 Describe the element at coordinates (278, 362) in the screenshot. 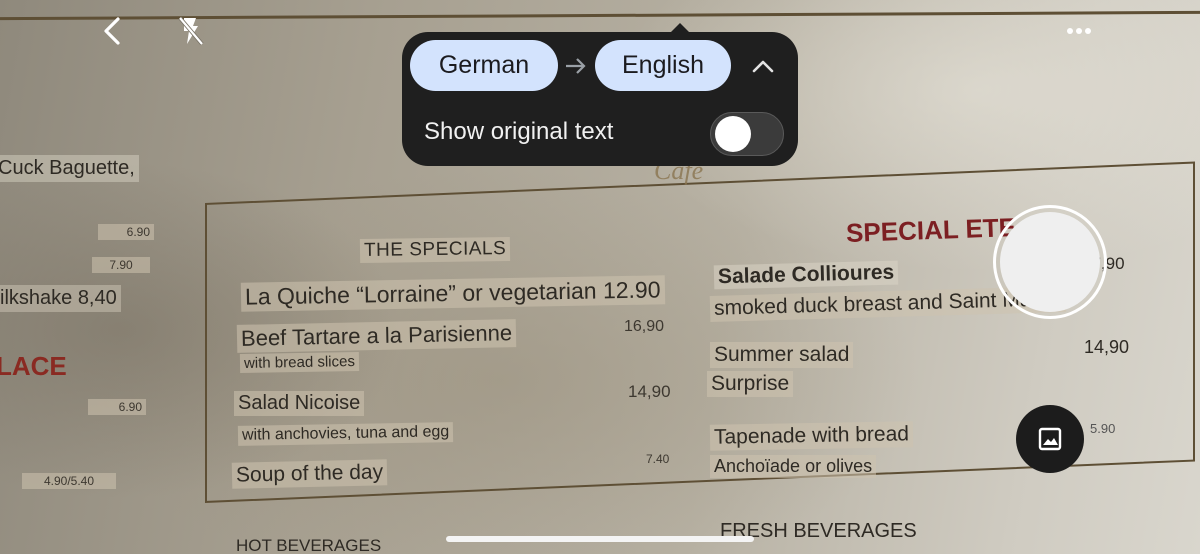

I see `beef-tartare-desc-1: with bread` at that location.